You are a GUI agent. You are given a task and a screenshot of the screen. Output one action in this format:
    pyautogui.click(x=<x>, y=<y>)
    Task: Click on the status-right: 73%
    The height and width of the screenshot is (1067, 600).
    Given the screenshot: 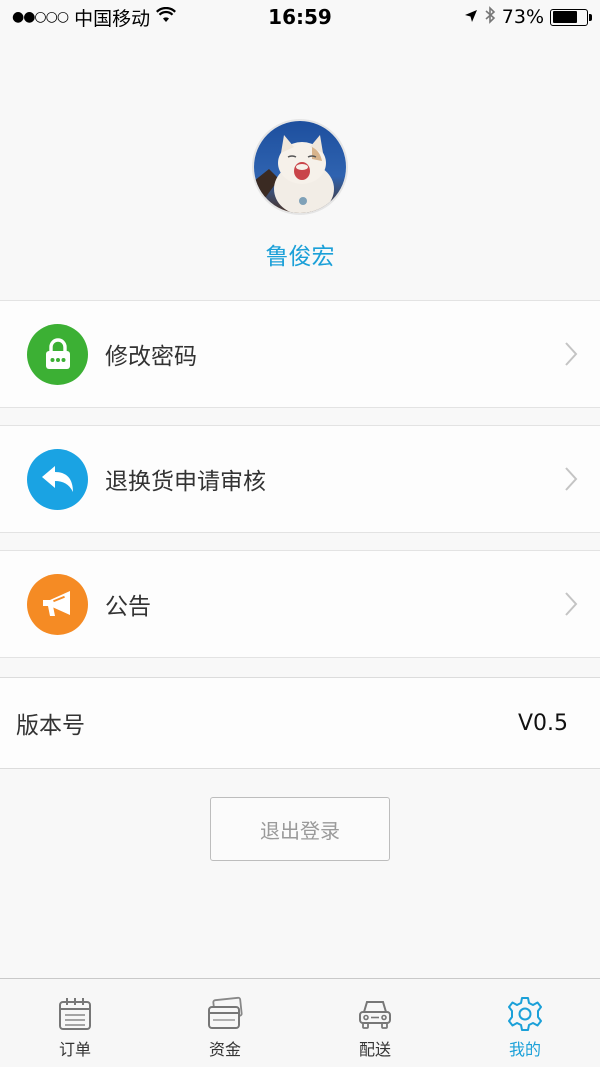 What is the action you would take?
    pyautogui.click(x=528, y=17)
    